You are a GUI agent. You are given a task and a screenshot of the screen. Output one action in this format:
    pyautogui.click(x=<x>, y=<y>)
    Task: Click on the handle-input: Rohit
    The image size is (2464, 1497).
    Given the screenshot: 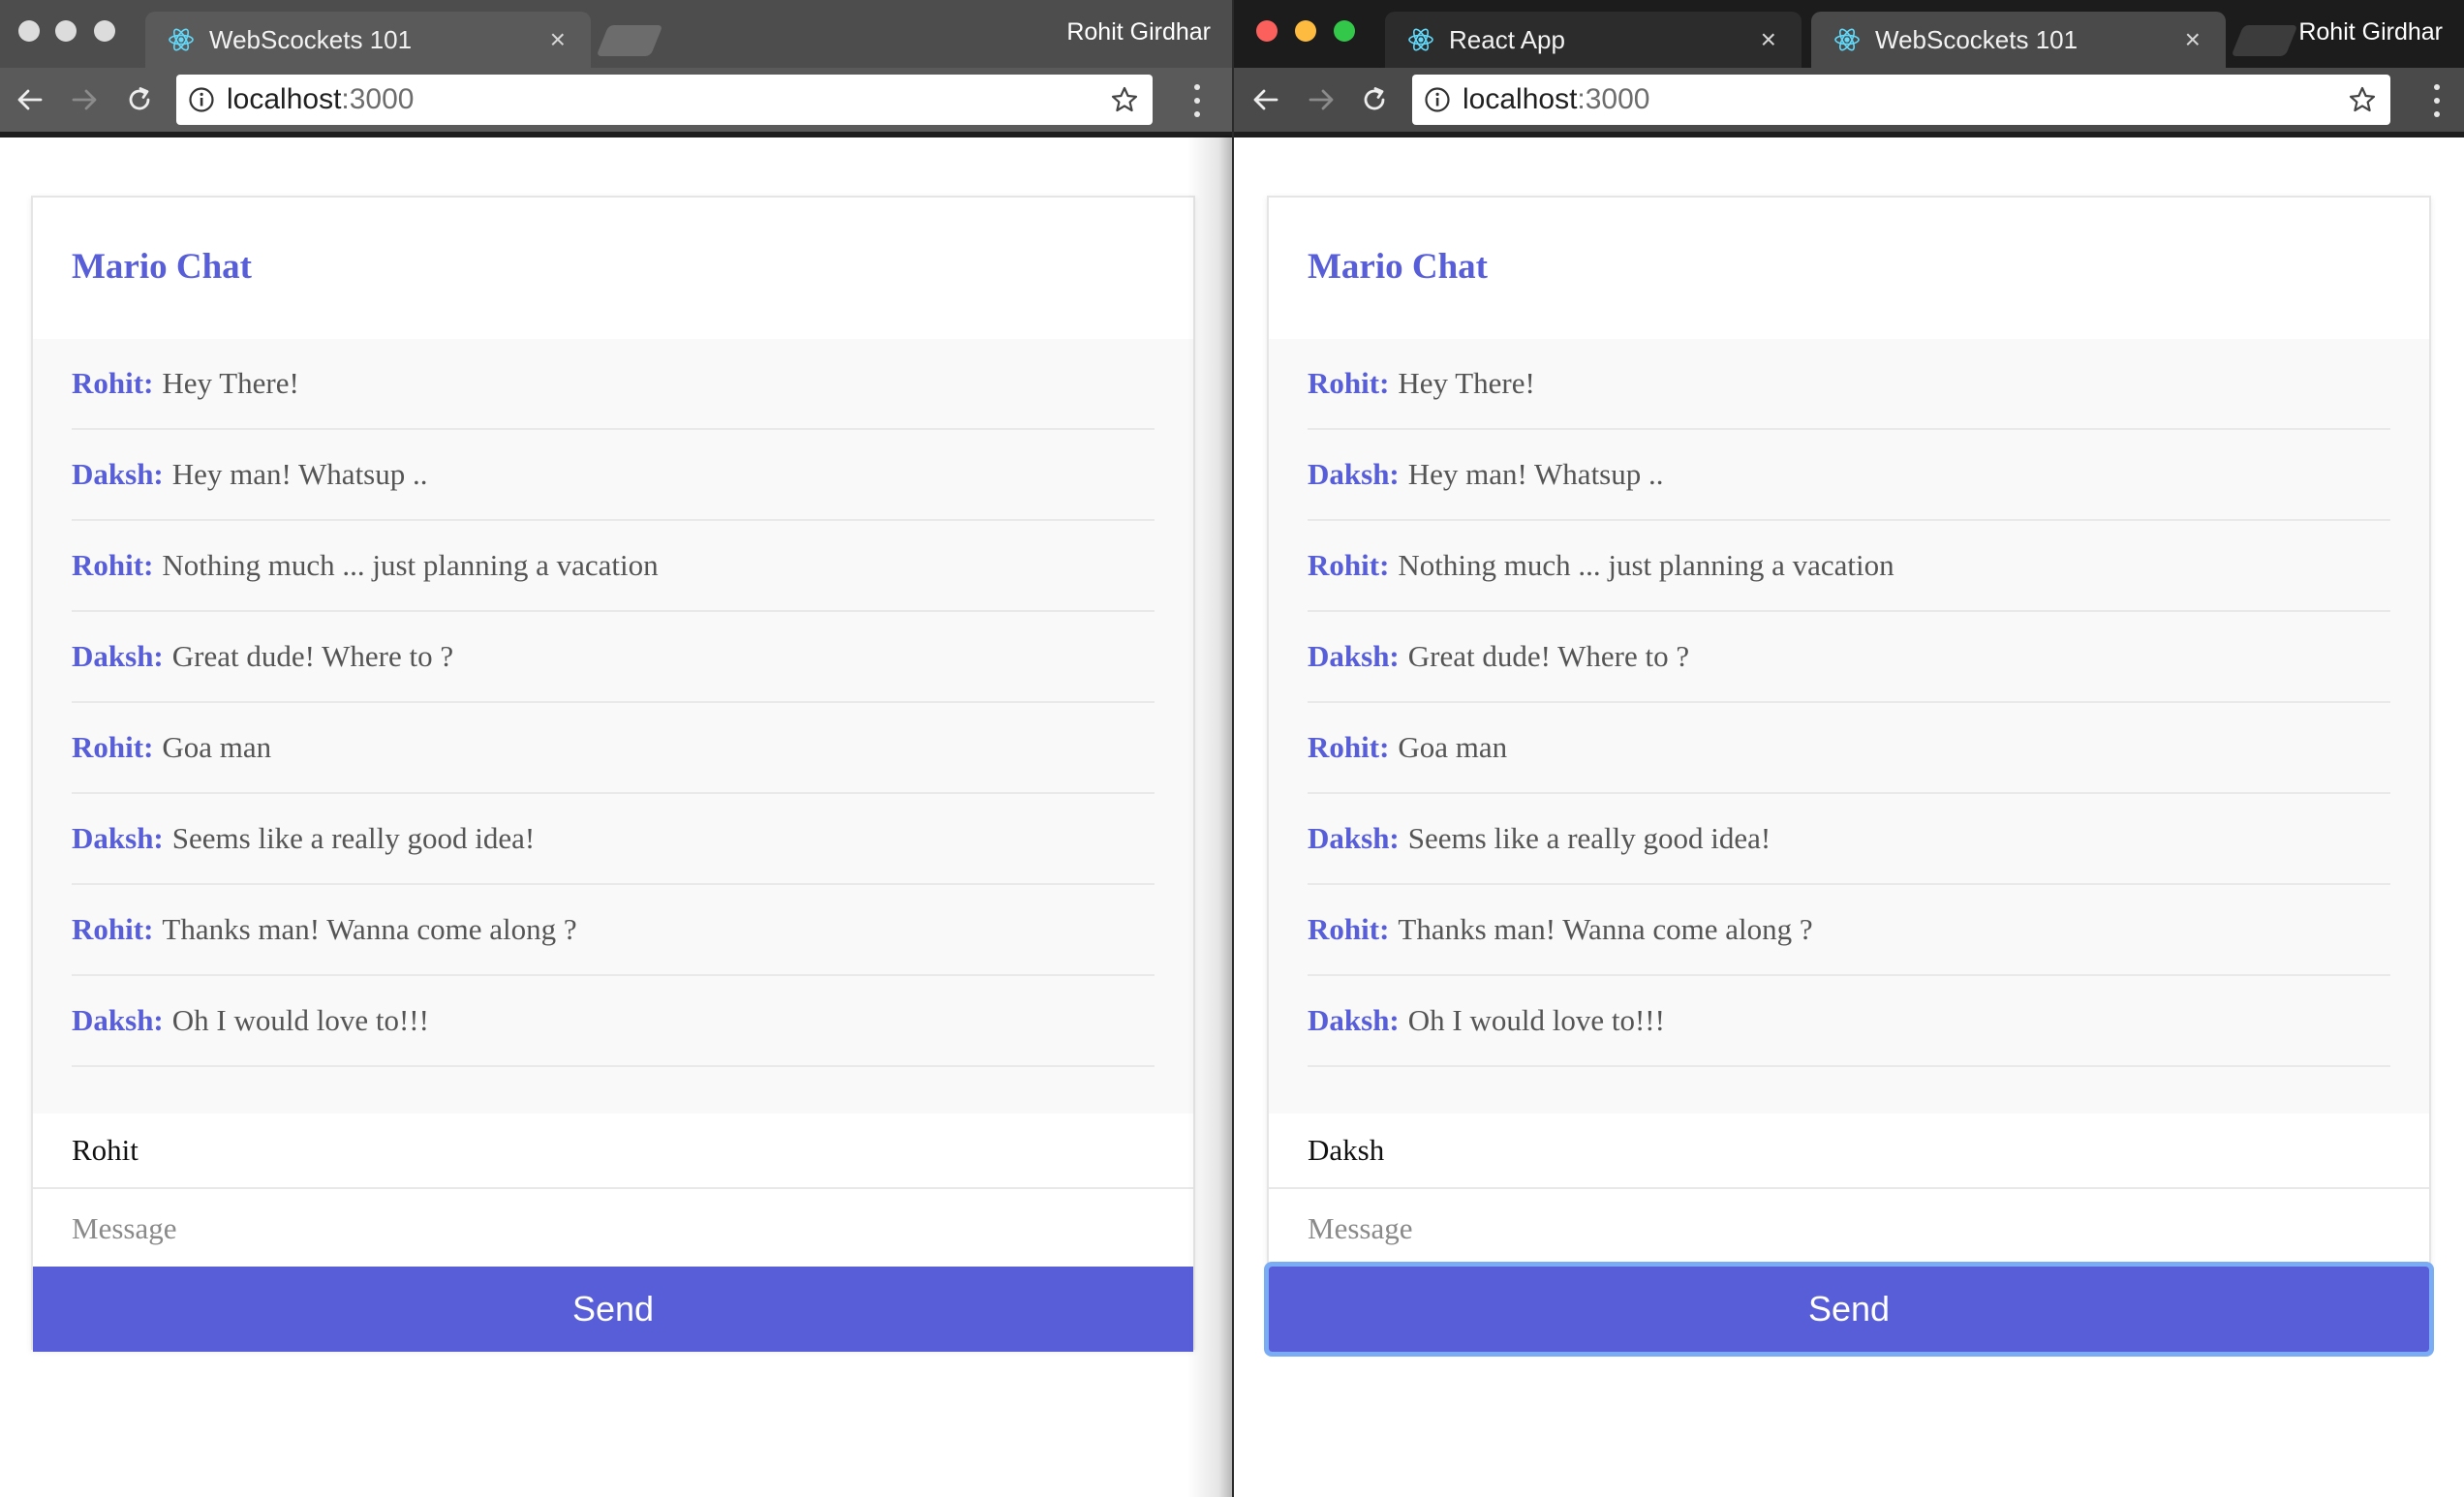 What is the action you would take?
    pyautogui.click(x=613, y=1151)
    